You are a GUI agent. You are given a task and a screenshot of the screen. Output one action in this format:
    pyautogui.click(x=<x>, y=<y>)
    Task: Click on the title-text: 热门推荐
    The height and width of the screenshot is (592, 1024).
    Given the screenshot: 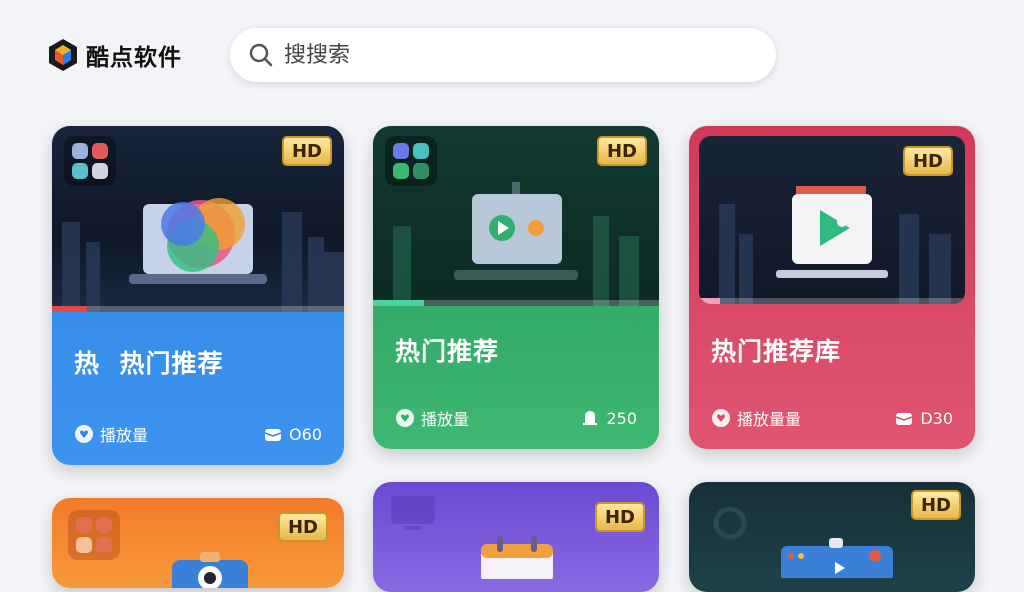 What is the action you would take?
    pyautogui.click(x=171, y=363)
    